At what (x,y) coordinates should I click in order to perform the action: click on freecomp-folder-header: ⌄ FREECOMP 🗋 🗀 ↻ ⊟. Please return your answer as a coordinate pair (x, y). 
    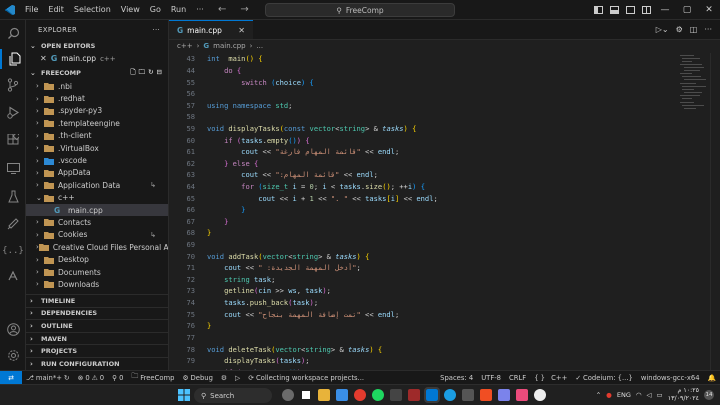
    Looking at the image, I should click on (97, 73).